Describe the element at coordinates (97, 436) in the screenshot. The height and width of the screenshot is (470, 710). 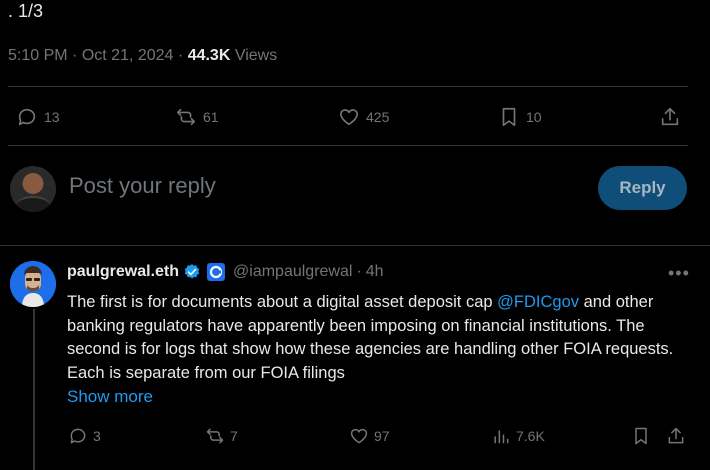
I see `reply-count: 3` at that location.